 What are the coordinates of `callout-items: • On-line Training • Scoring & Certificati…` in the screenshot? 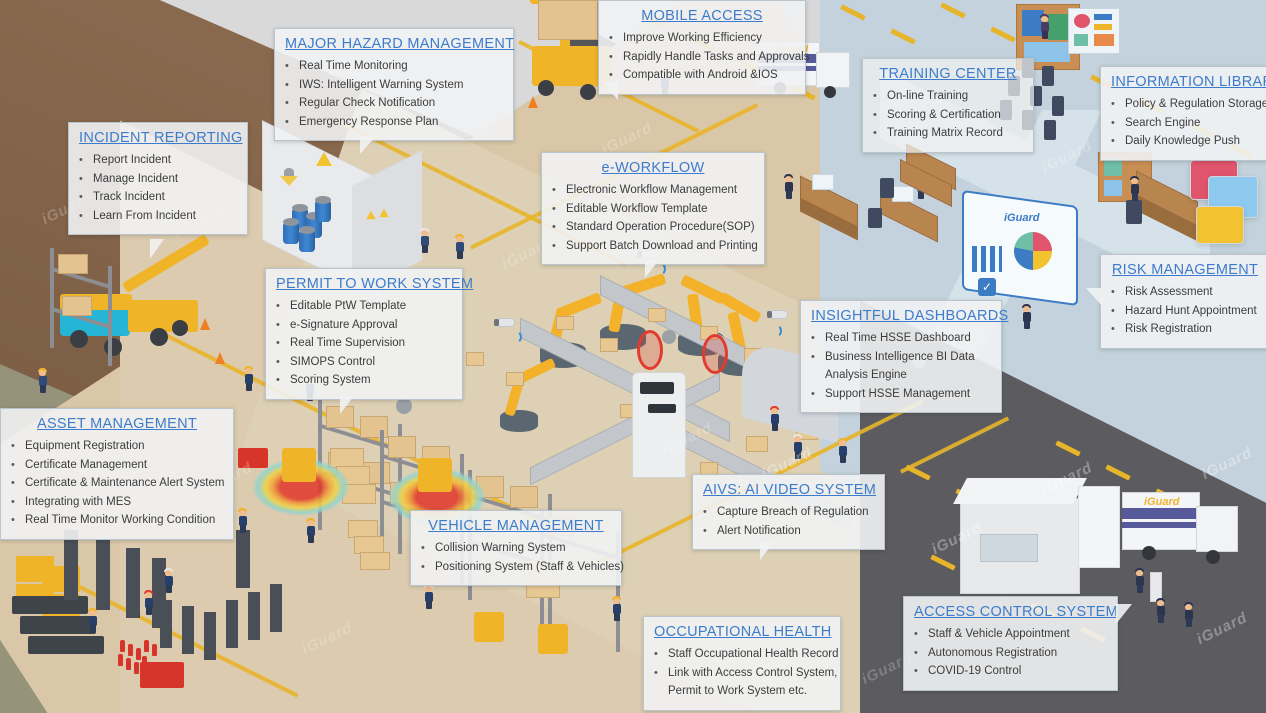 It's located at (948, 115).